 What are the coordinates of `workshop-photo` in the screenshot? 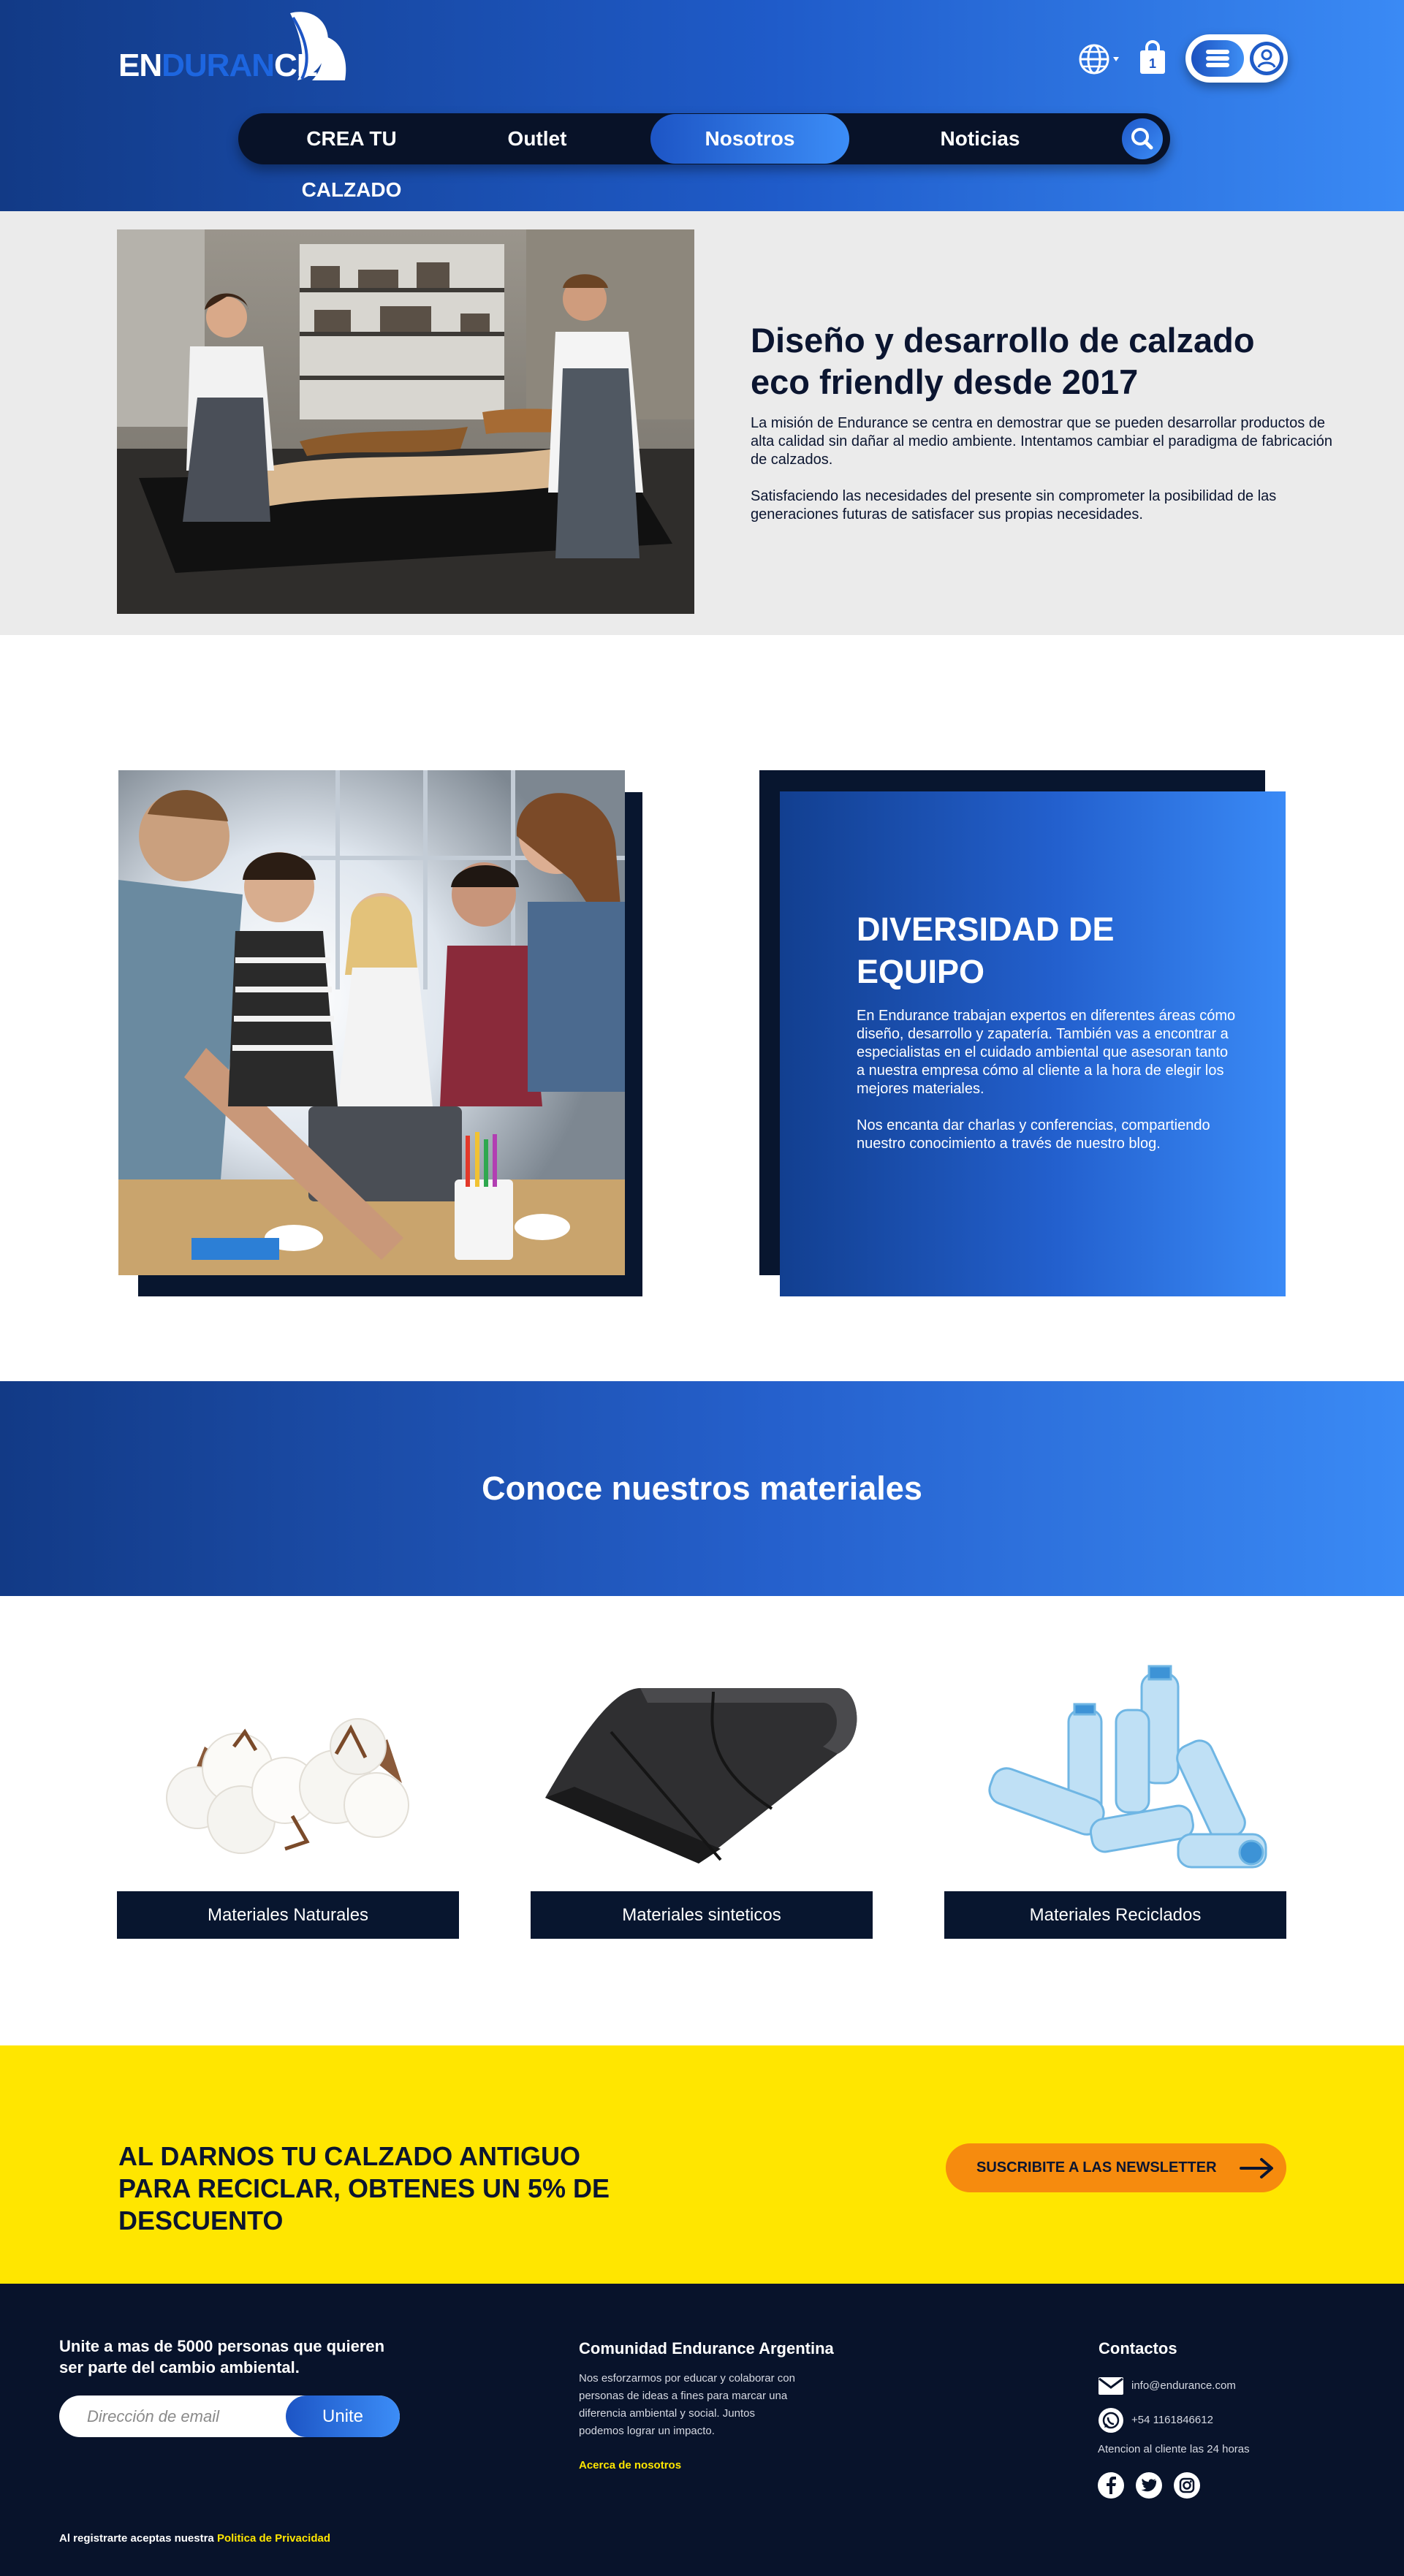 It's located at (406, 422).